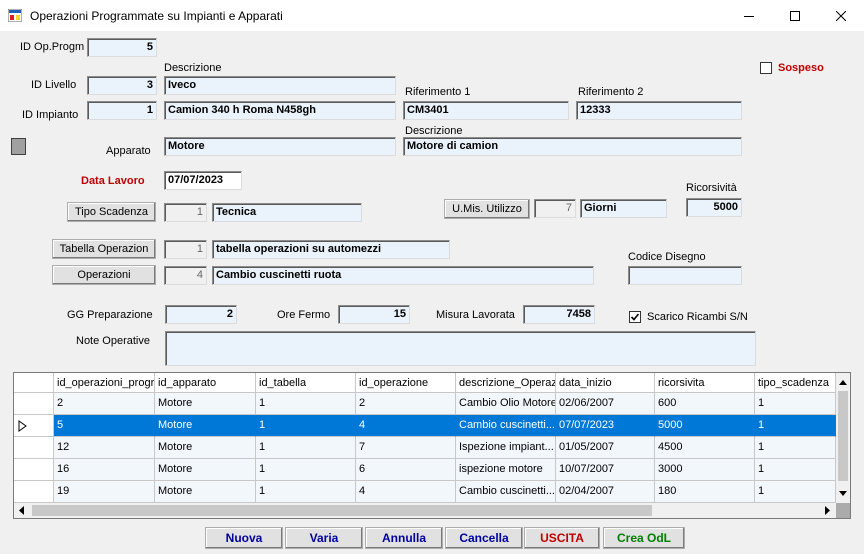 This screenshot has height=554, width=864. Describe the element at coordinates (841, 15) in the screenshot. I see `close-button` at that location.